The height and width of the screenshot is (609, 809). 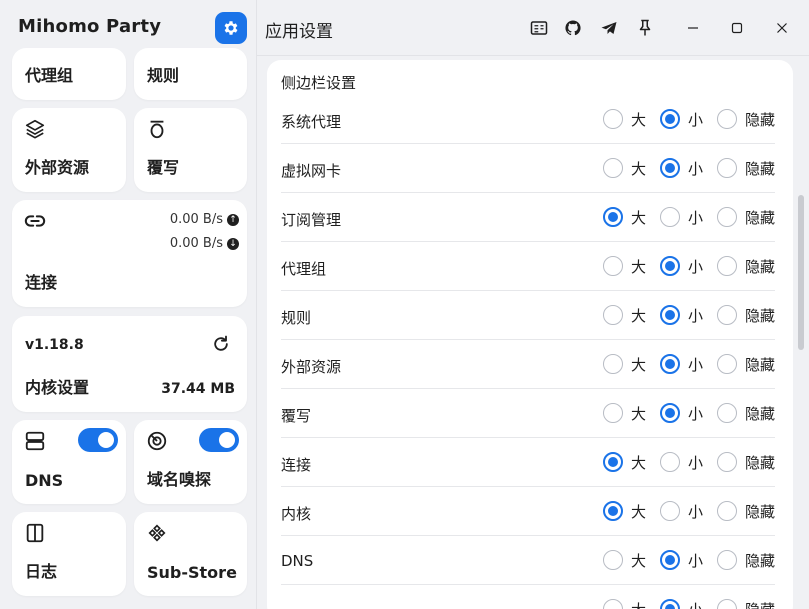 I want to click on substore-icon, so click(x=157, y=533).